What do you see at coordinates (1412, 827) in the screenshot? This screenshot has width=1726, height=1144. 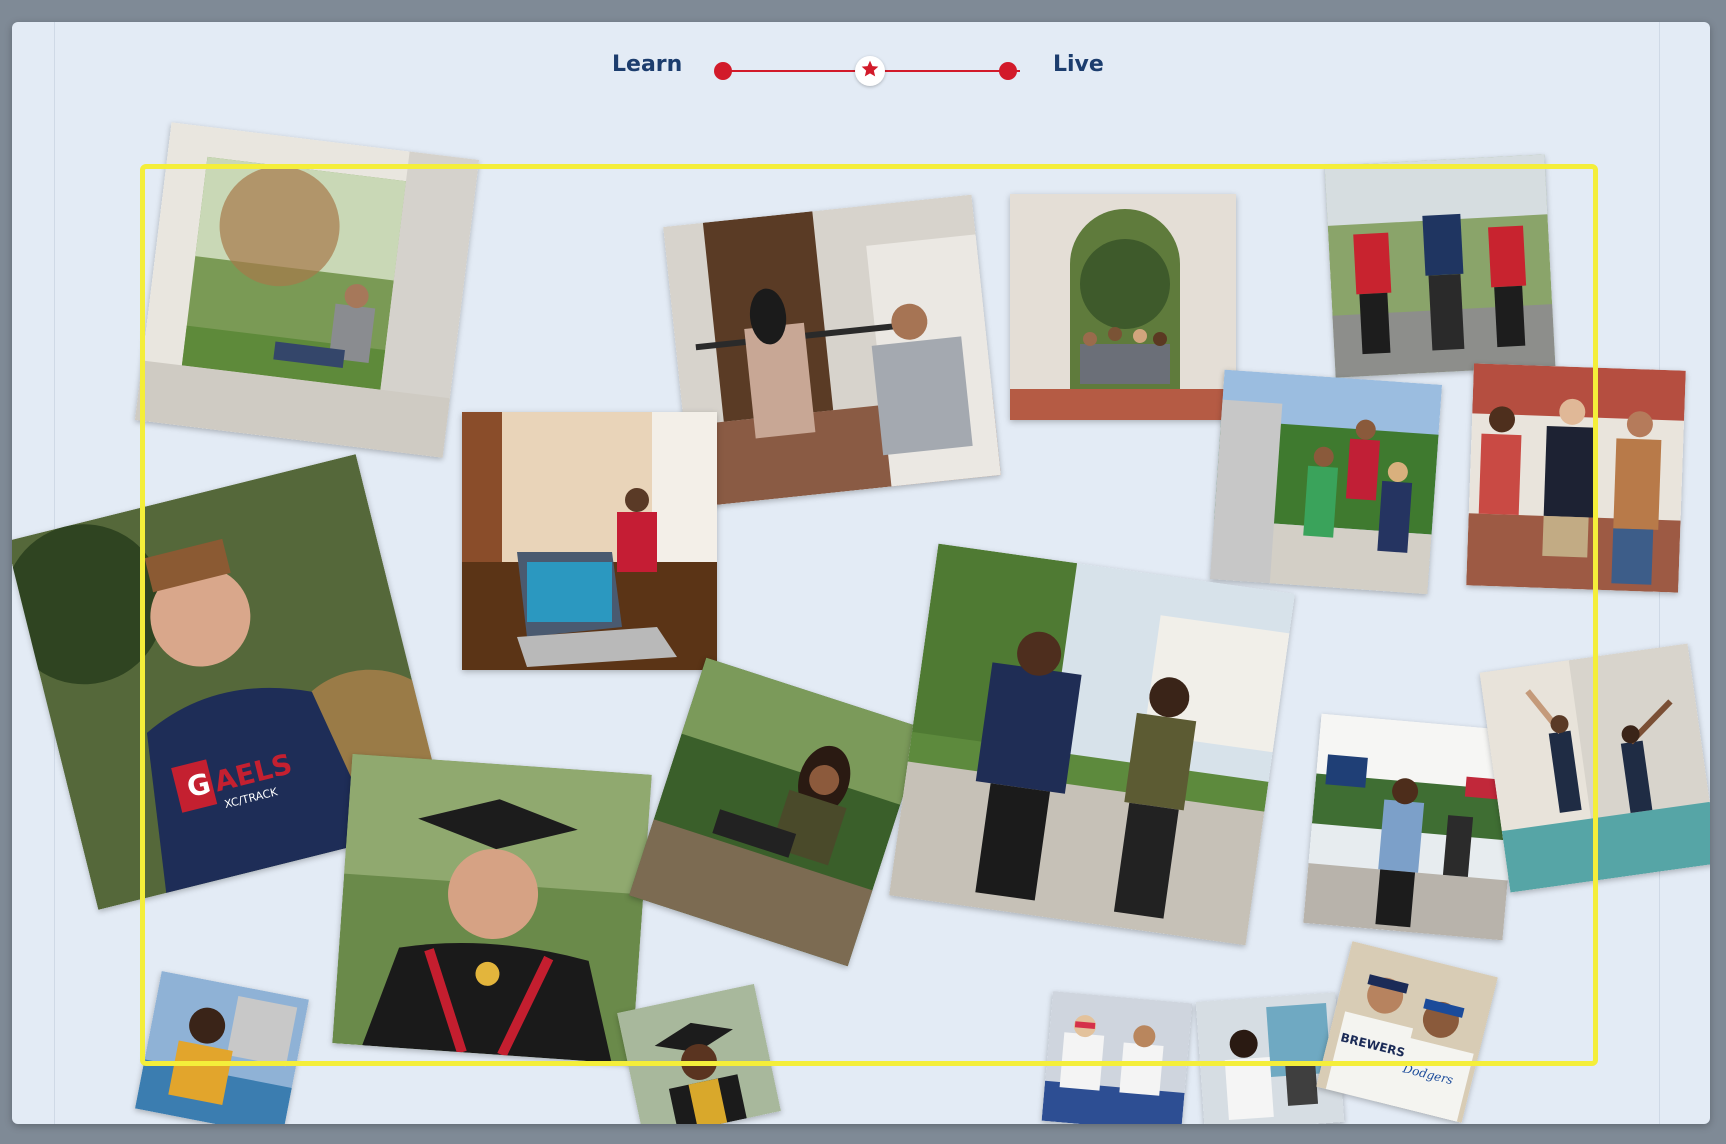 I see `photo-student-campus-walk` at bounding box center [1412, 827].